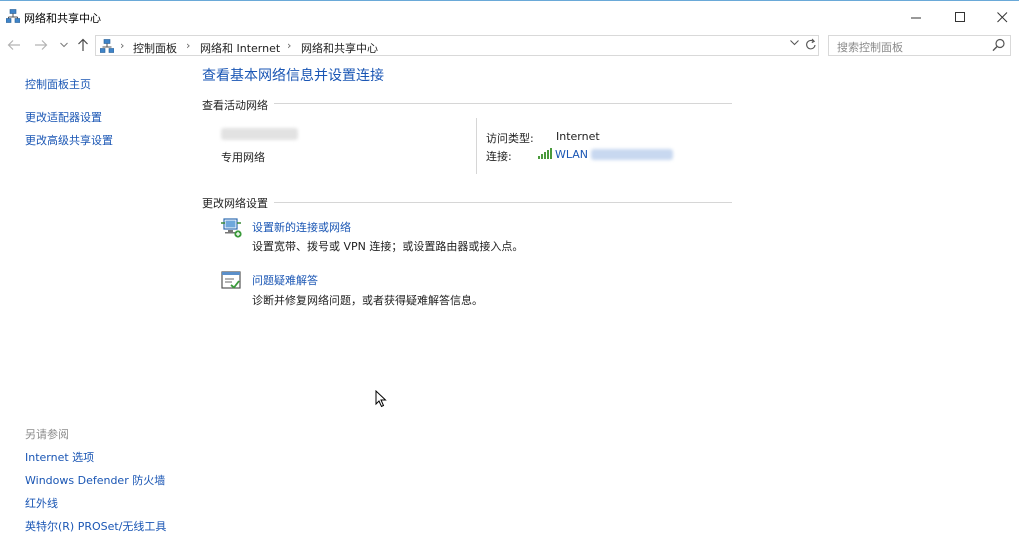  What do you see at coordinates (367, 300) in the screenshot?
I see `troubleshoot-problems-description: 诊断并修复网络问题，或者获得疑难解答信息。` at bounding box center [367, 300].